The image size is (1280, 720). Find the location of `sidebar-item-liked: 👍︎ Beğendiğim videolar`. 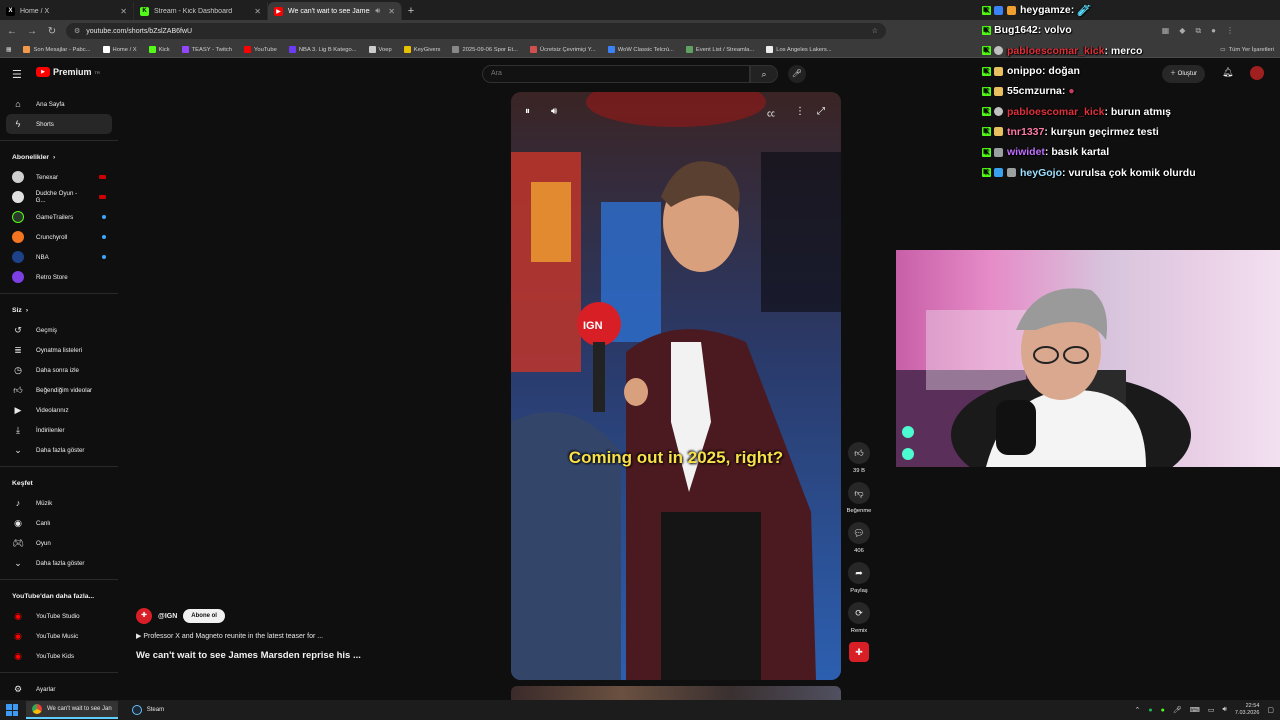

sidebar-item-liked: 👍︎ Beğendiğim videolar is located at coordinates (59, 390).